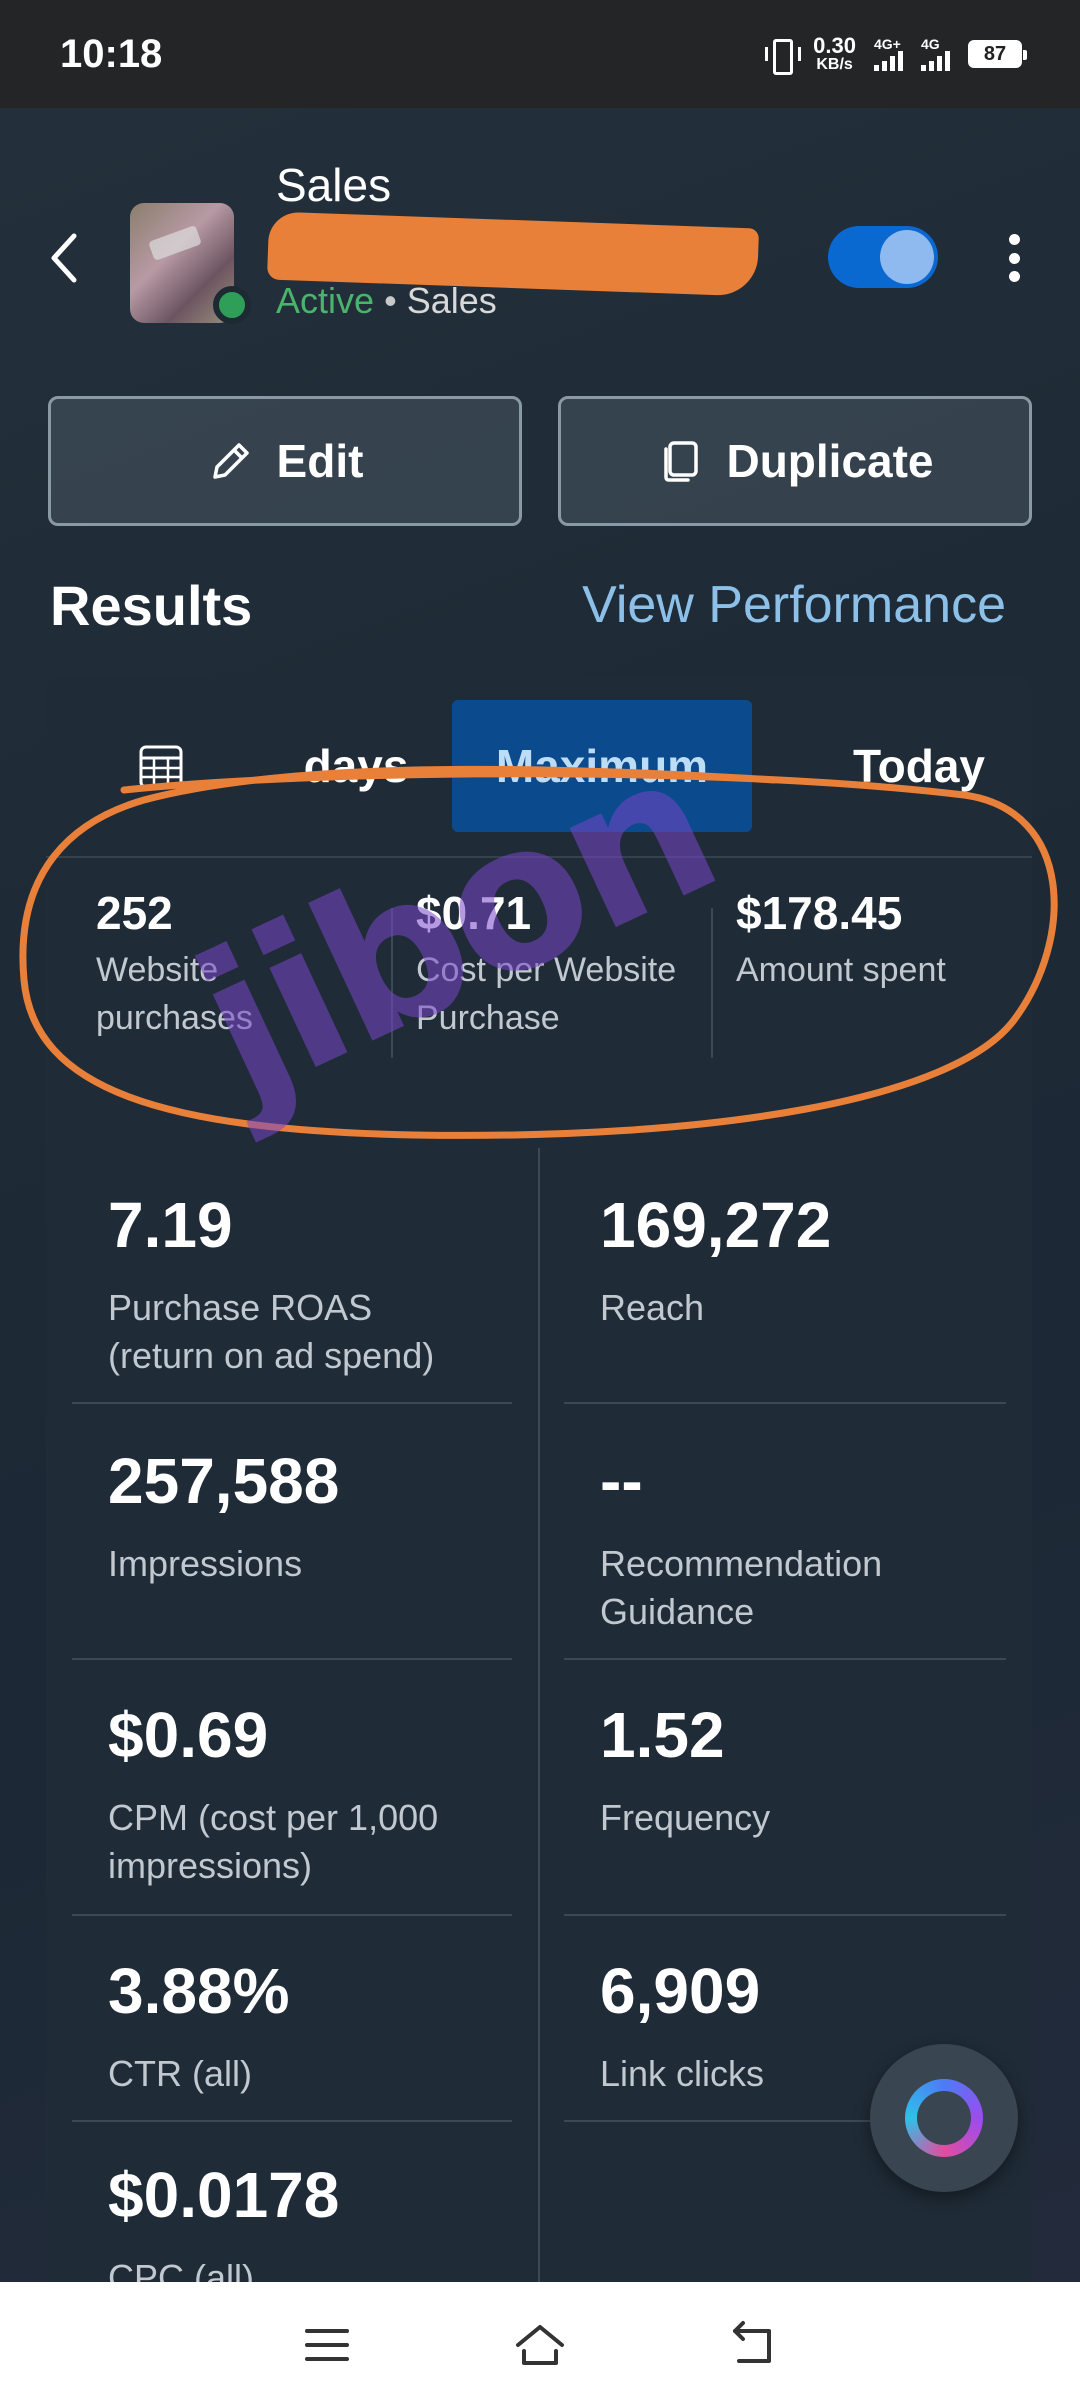  I want to click on menu-icon, so click(326, 2345).